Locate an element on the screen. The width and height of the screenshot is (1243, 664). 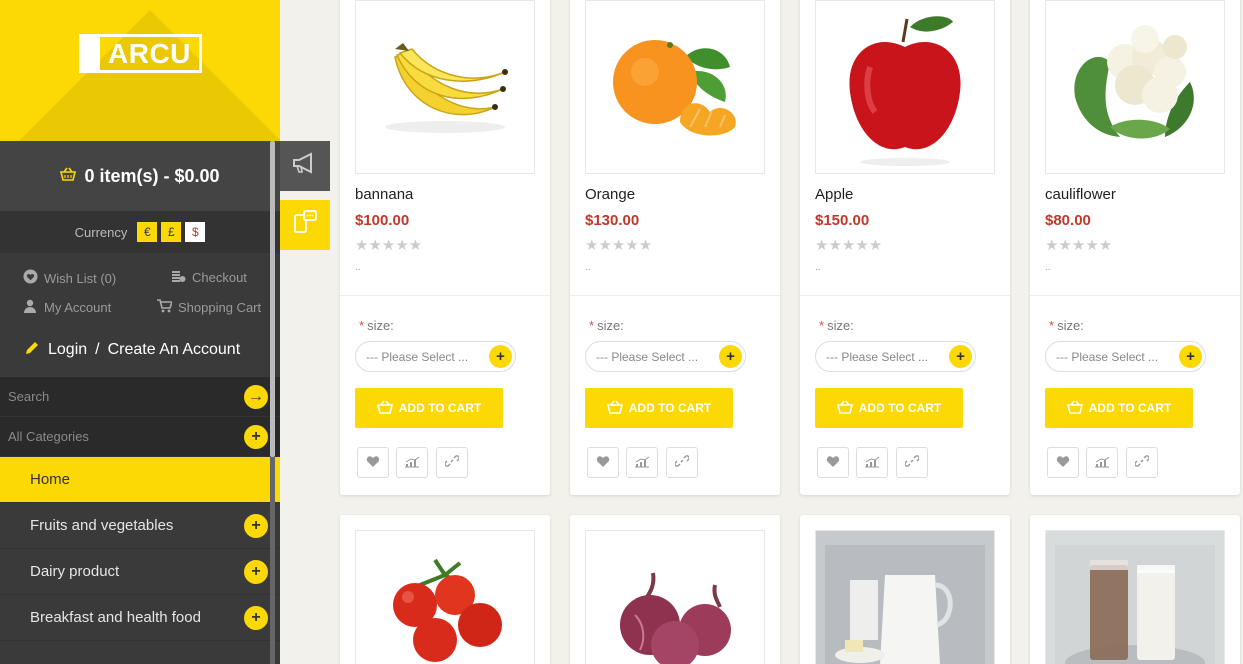
menu-item-label: Fruits and vegetables is located at coordinates (102, 525).